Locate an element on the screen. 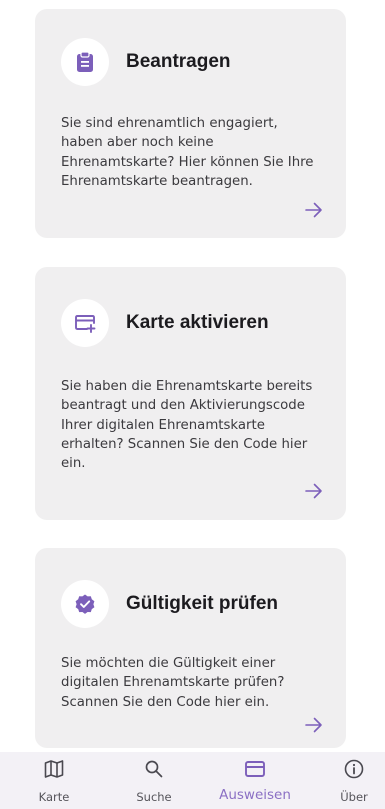 This screenshot has width=385, height=809. clipboard-icon is located at coordinates (85, 61).